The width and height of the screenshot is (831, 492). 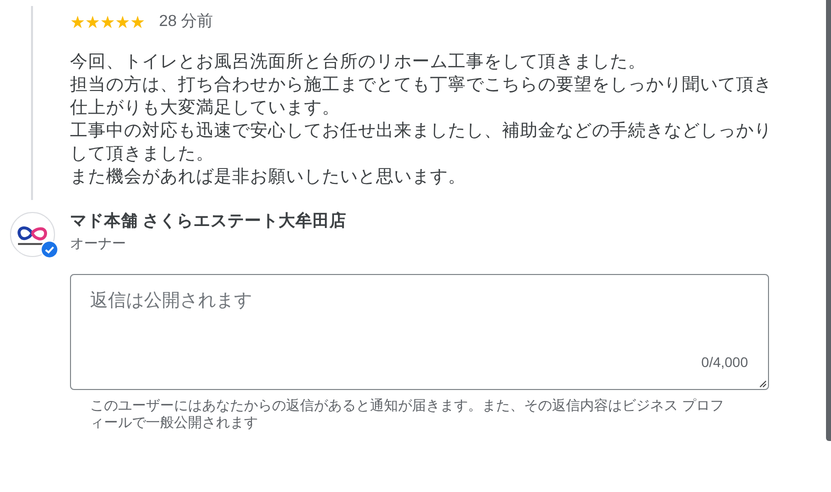 I want to click on review-paragraph: また機会があれば是非お願いしたいと思います。, so click(x=268, y=176).